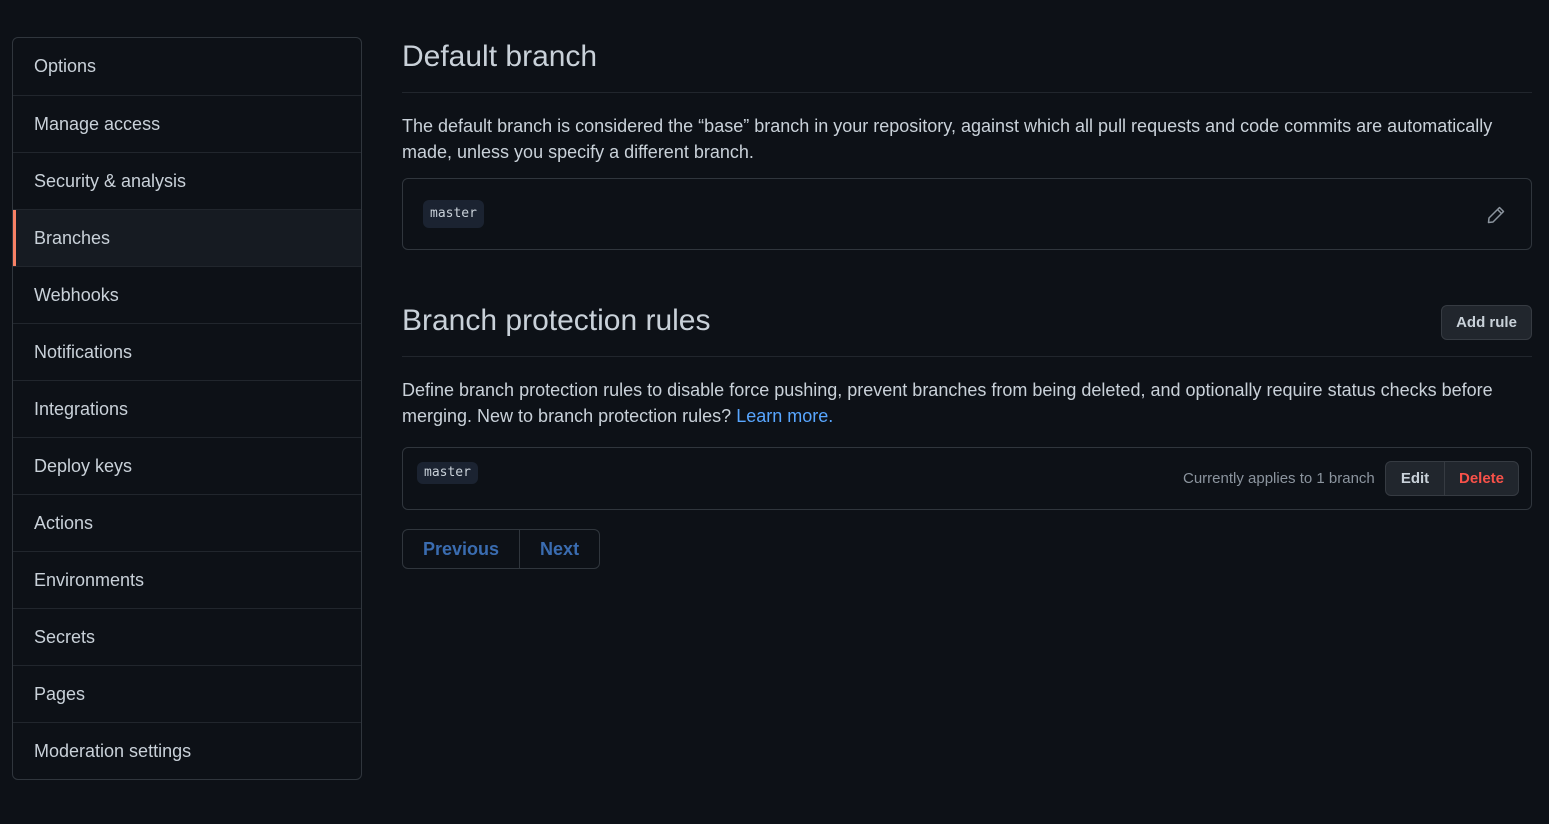 This screenshot has width=1549, height=824. Describe the element at coordinates (187, 579) in the screenshot. I see `sidebar-item-environments: Environments` at that location.